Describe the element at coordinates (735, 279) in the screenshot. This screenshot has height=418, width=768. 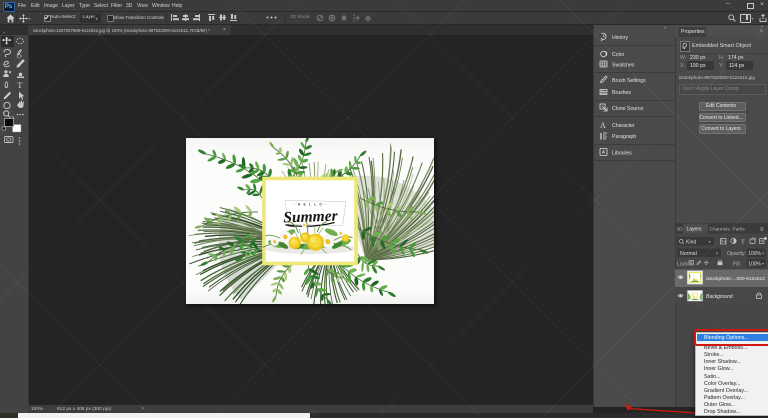
I see `svg-text: istockphoto-...000-612x612` at that location.